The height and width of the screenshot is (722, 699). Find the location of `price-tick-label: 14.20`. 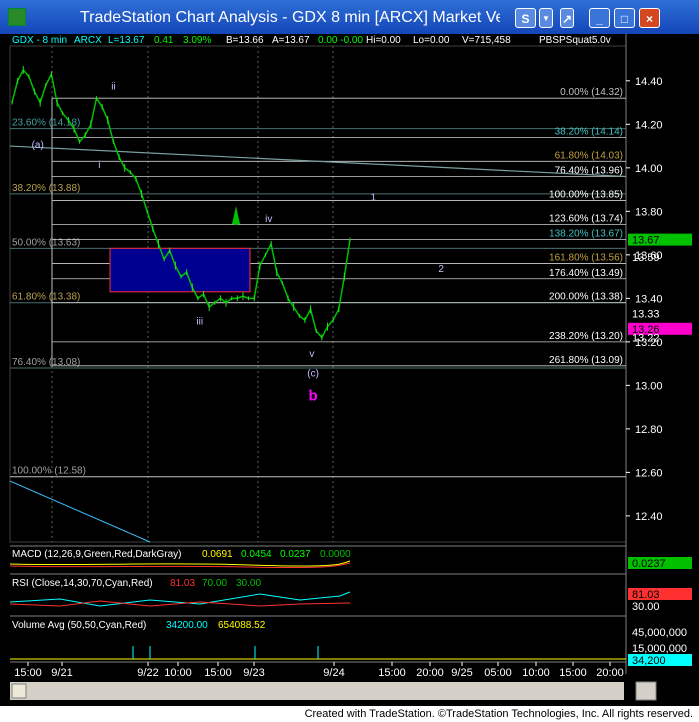

price-tick-label: 14.20 is located at coordinates (649, 125).